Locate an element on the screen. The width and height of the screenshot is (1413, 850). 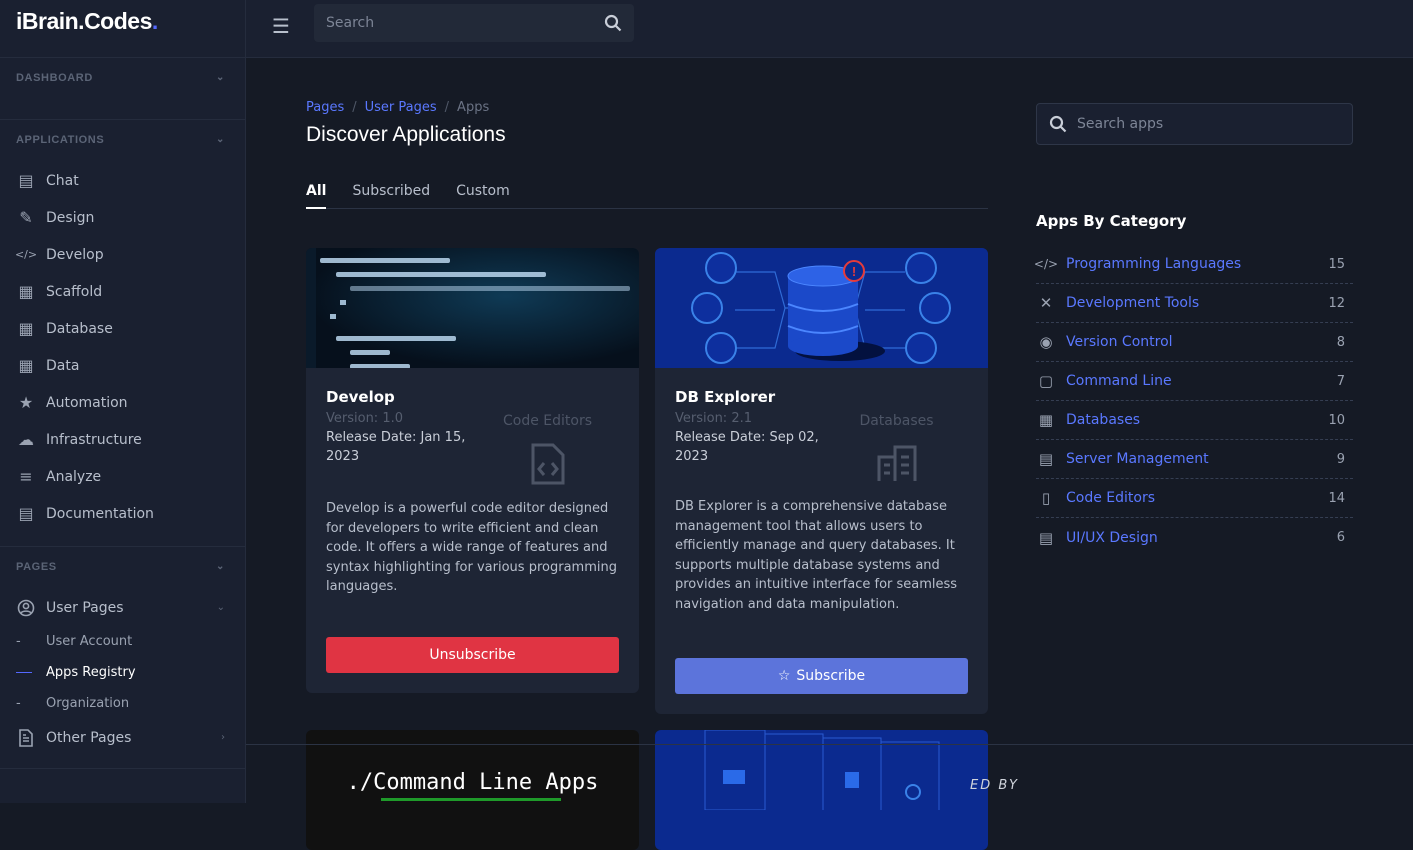
breadcrumb-user-pages: User Pages is located at coordinates (401, 107).